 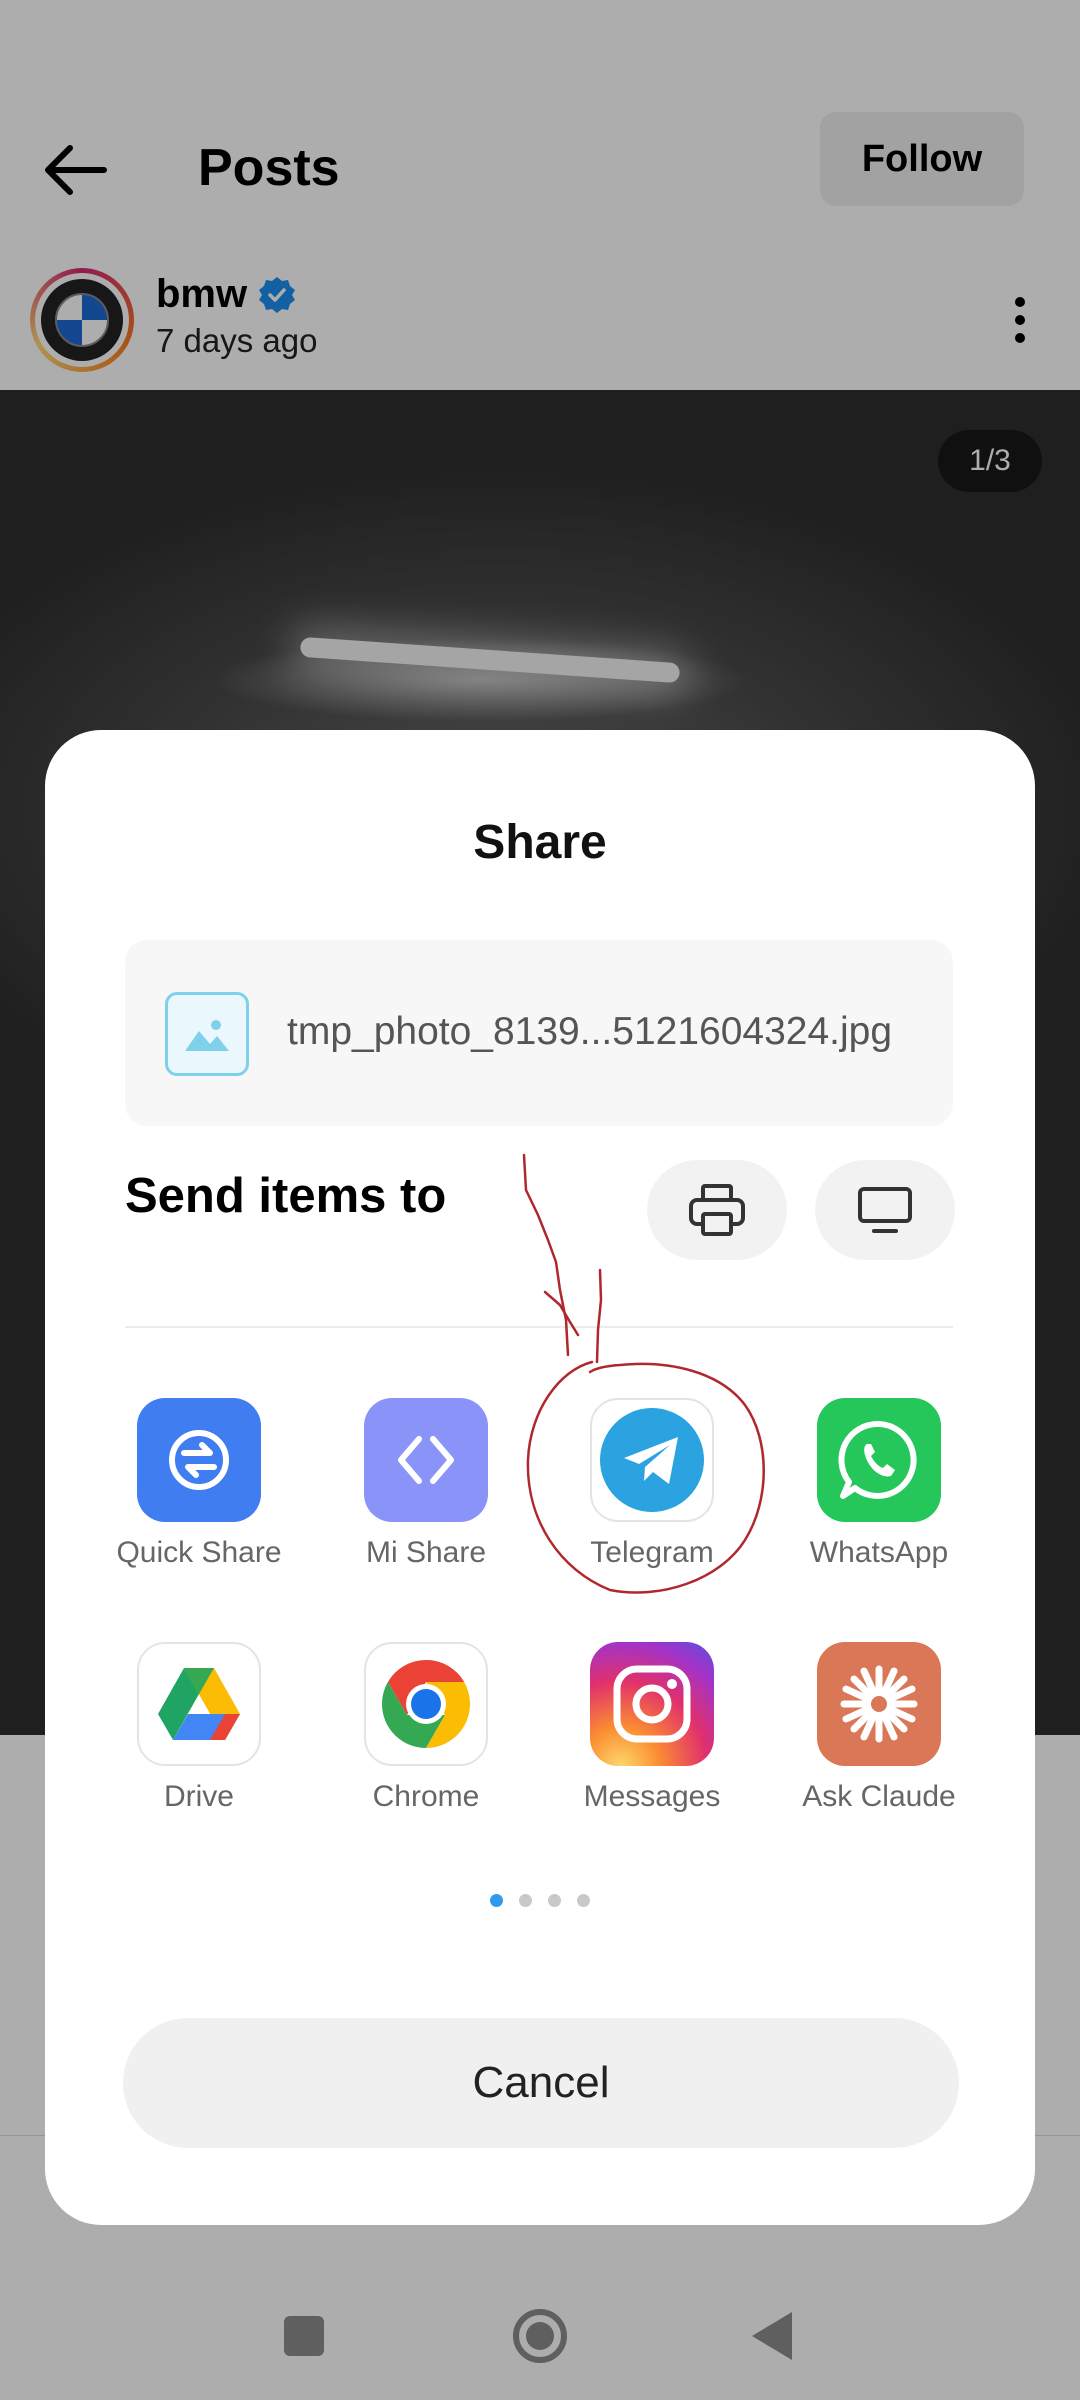 I want to click on share-app-telegram: Telegram, so click(x=652, y=1508).